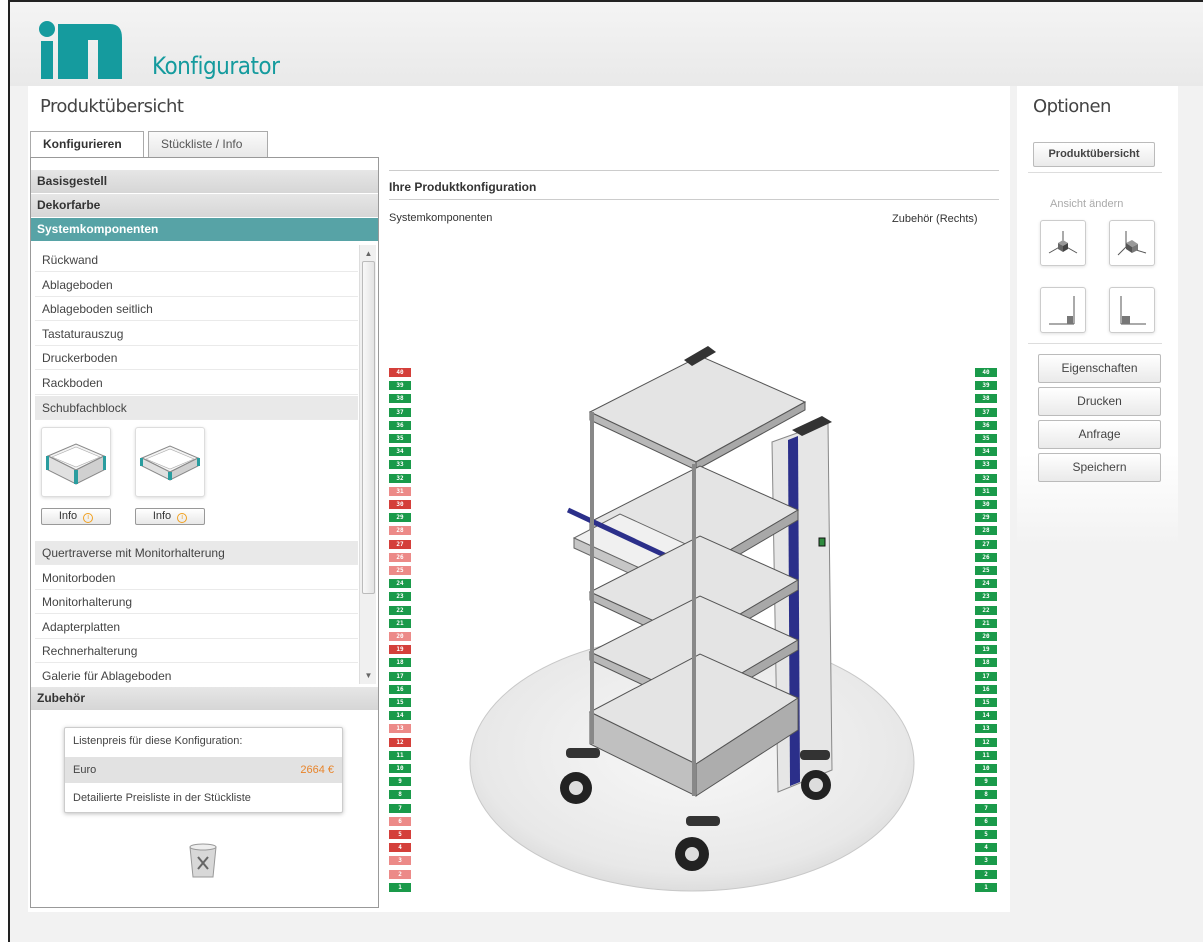  I want to click on slot-38-right: 38, so click(986, 399).